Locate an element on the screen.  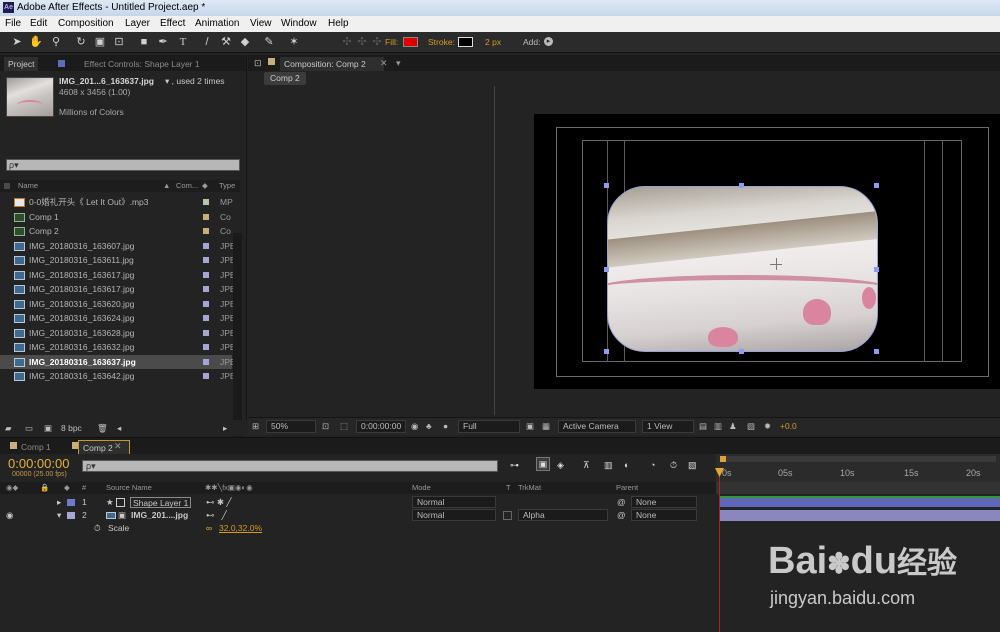
expand-arrow-icon: ▾ is located at coordinates (59, 515).